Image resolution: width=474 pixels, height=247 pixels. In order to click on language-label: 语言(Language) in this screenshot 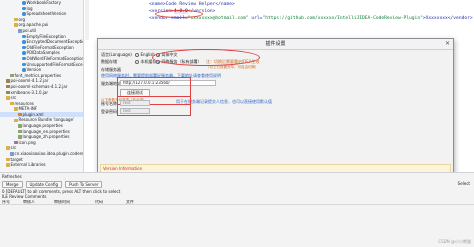, I will do `click(116, 54)`.